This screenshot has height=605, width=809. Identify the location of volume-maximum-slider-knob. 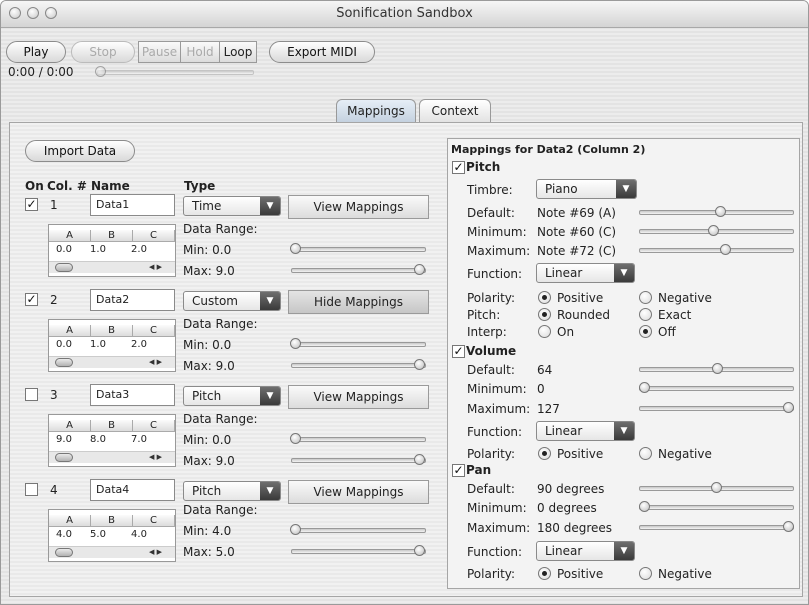
(788, 407).